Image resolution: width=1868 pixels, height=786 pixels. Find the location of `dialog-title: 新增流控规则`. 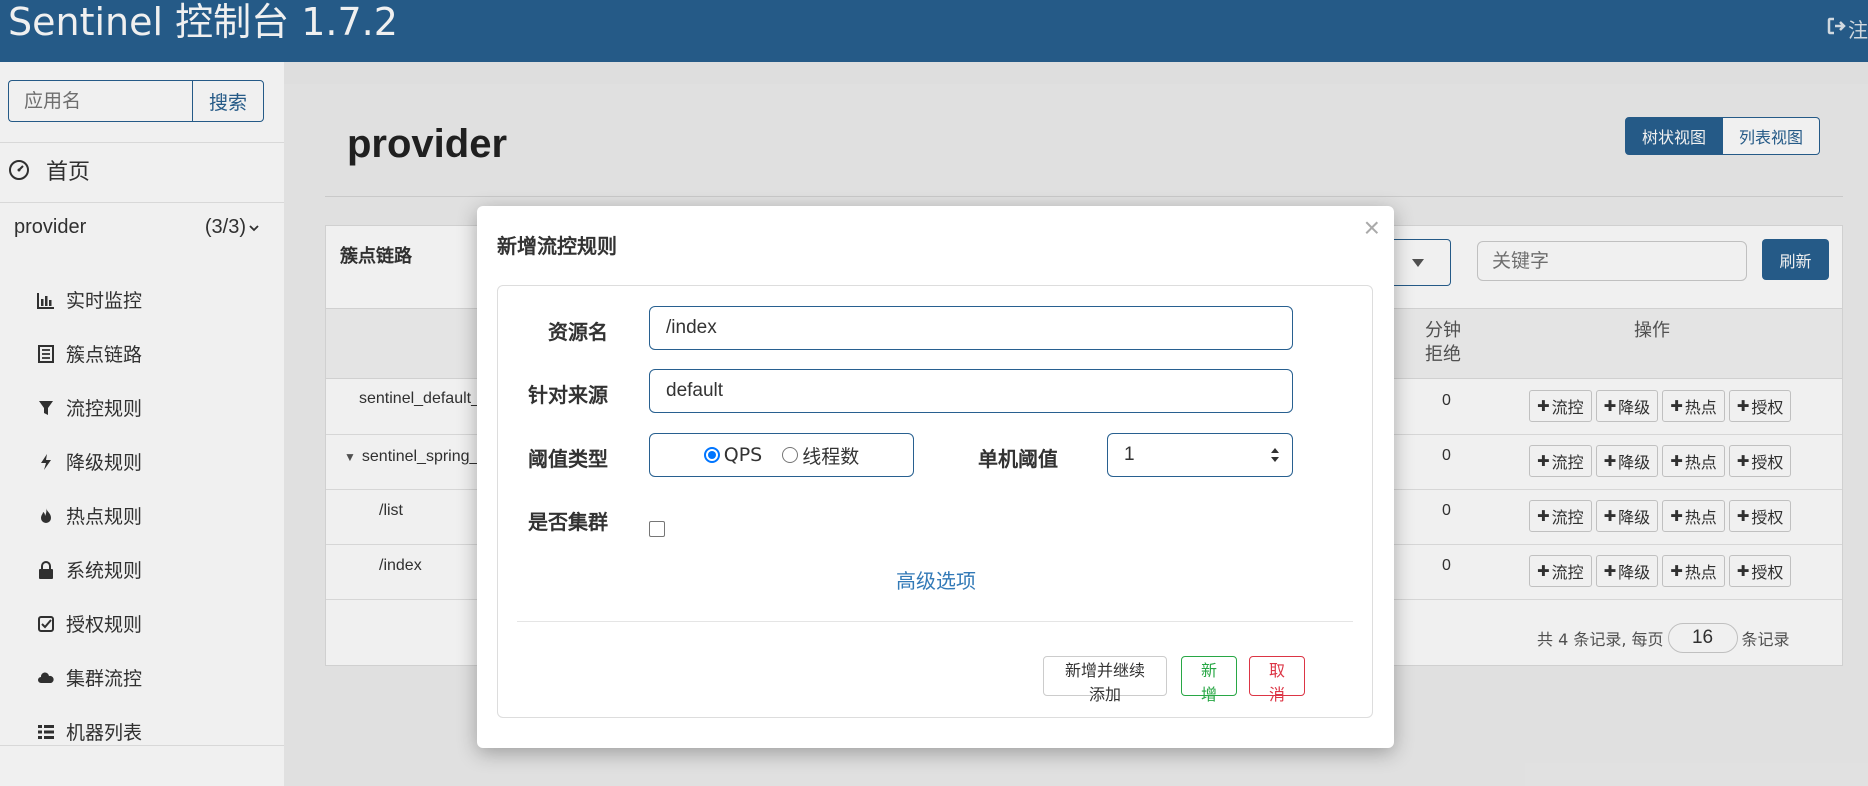

dialog-title: 新增流控规则 is located at coordinates (557, 246).